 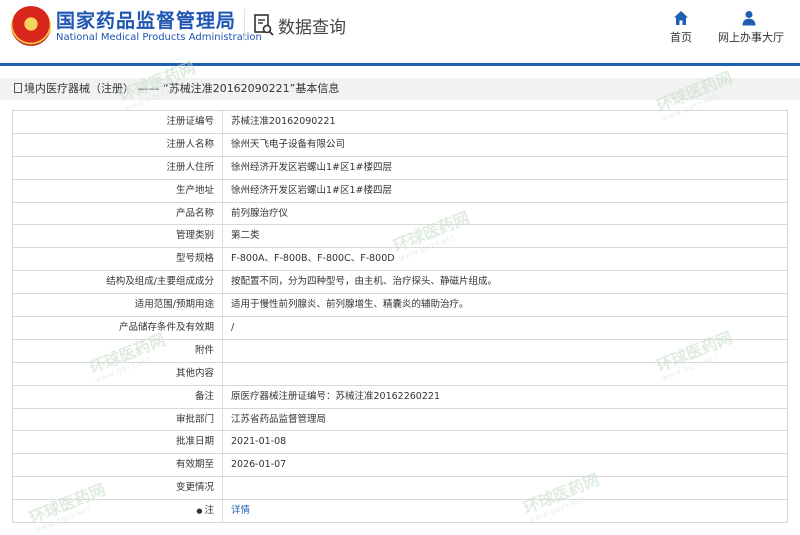 I want to click on table-row: 其他内容, so click(x=400, y=373).